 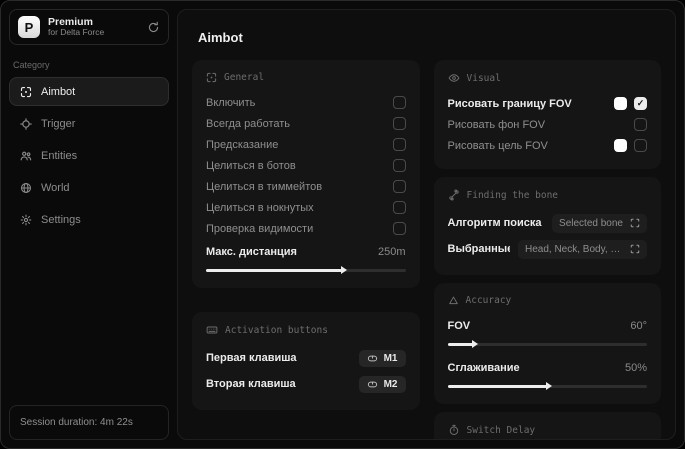 What do you see at coordinates (89, 219) in the screenshot?
I see `sidebar-item-settings: Settings` at bounding box center [89, 219].